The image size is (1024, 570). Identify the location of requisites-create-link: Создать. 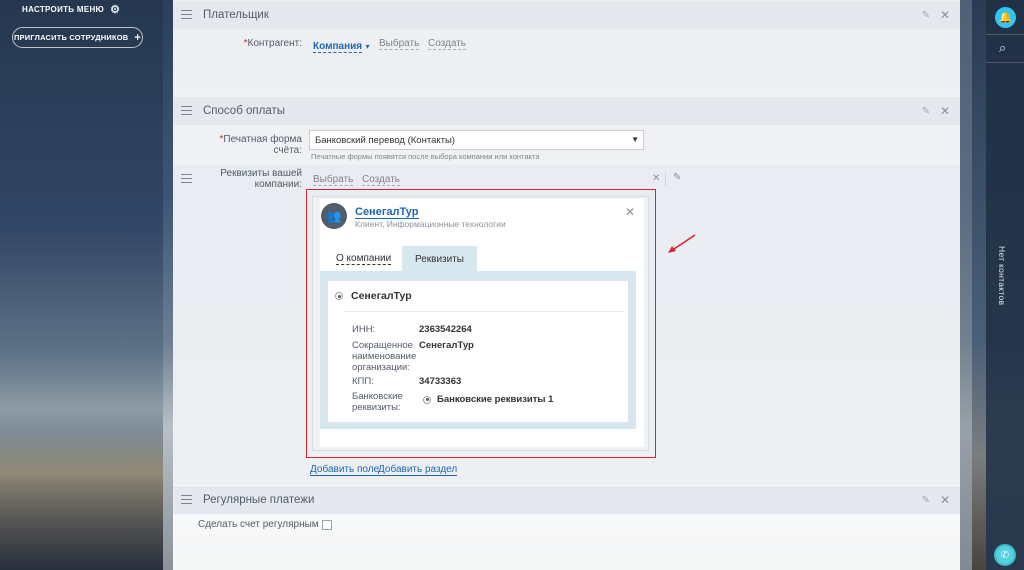
(381, 180).